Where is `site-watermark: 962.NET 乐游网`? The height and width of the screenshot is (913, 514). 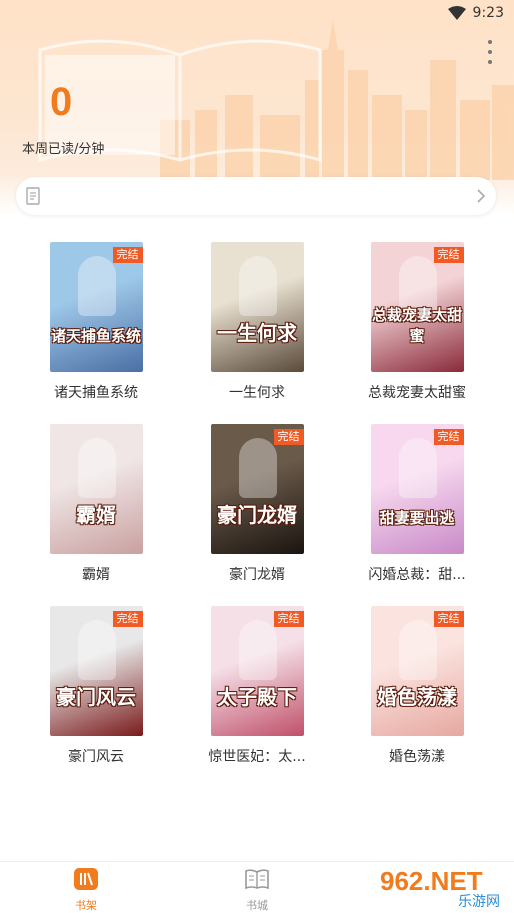 site-watermark: 962.NET 乐游网 is located at coordinates (445, 886).